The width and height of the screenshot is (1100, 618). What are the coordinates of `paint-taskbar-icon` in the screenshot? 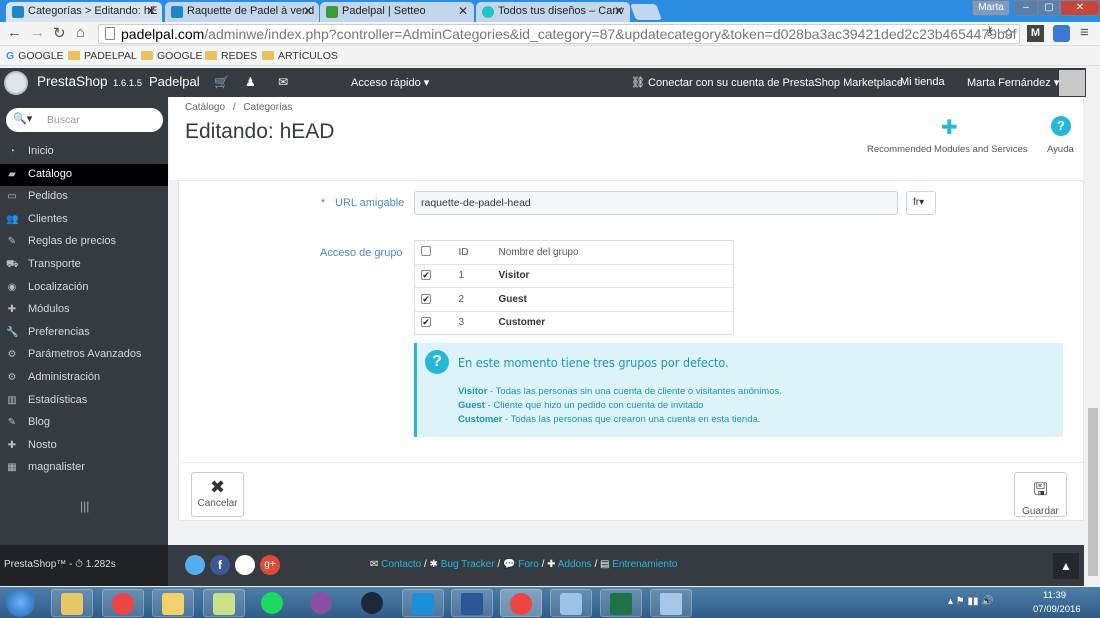 It's located at (224, 603).